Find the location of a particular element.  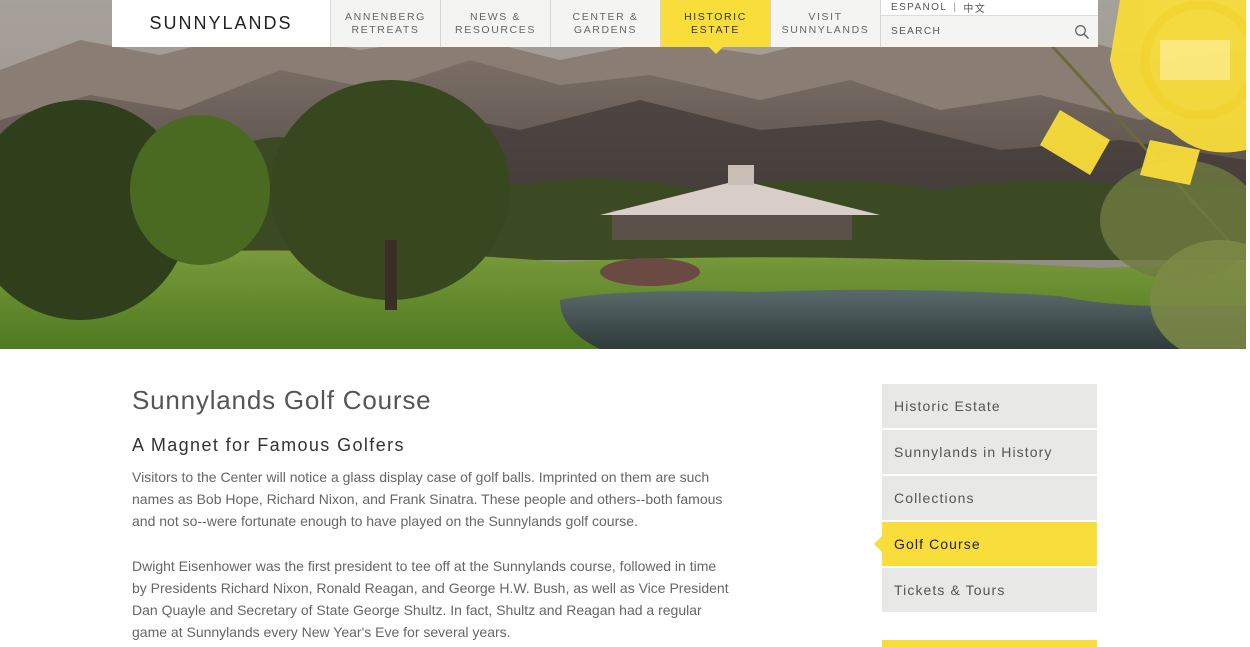

language-espanol-link: ESPANOL is located at coordinates (919, 7).